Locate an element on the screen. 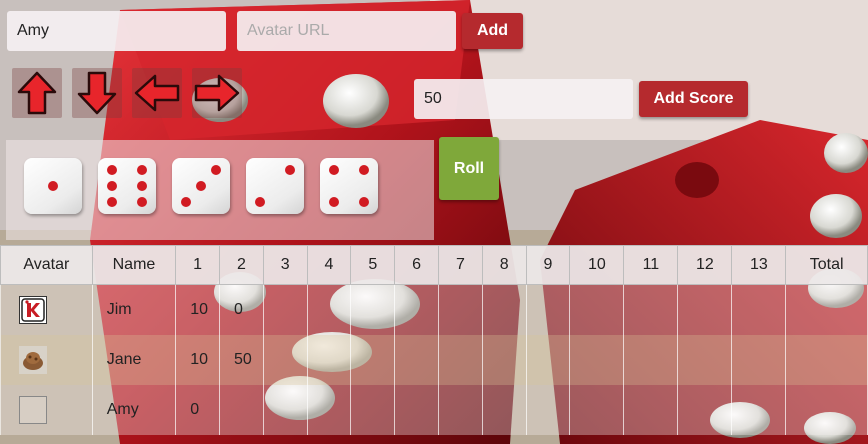  arrow-down-icon is located at coordinates (97, 93).